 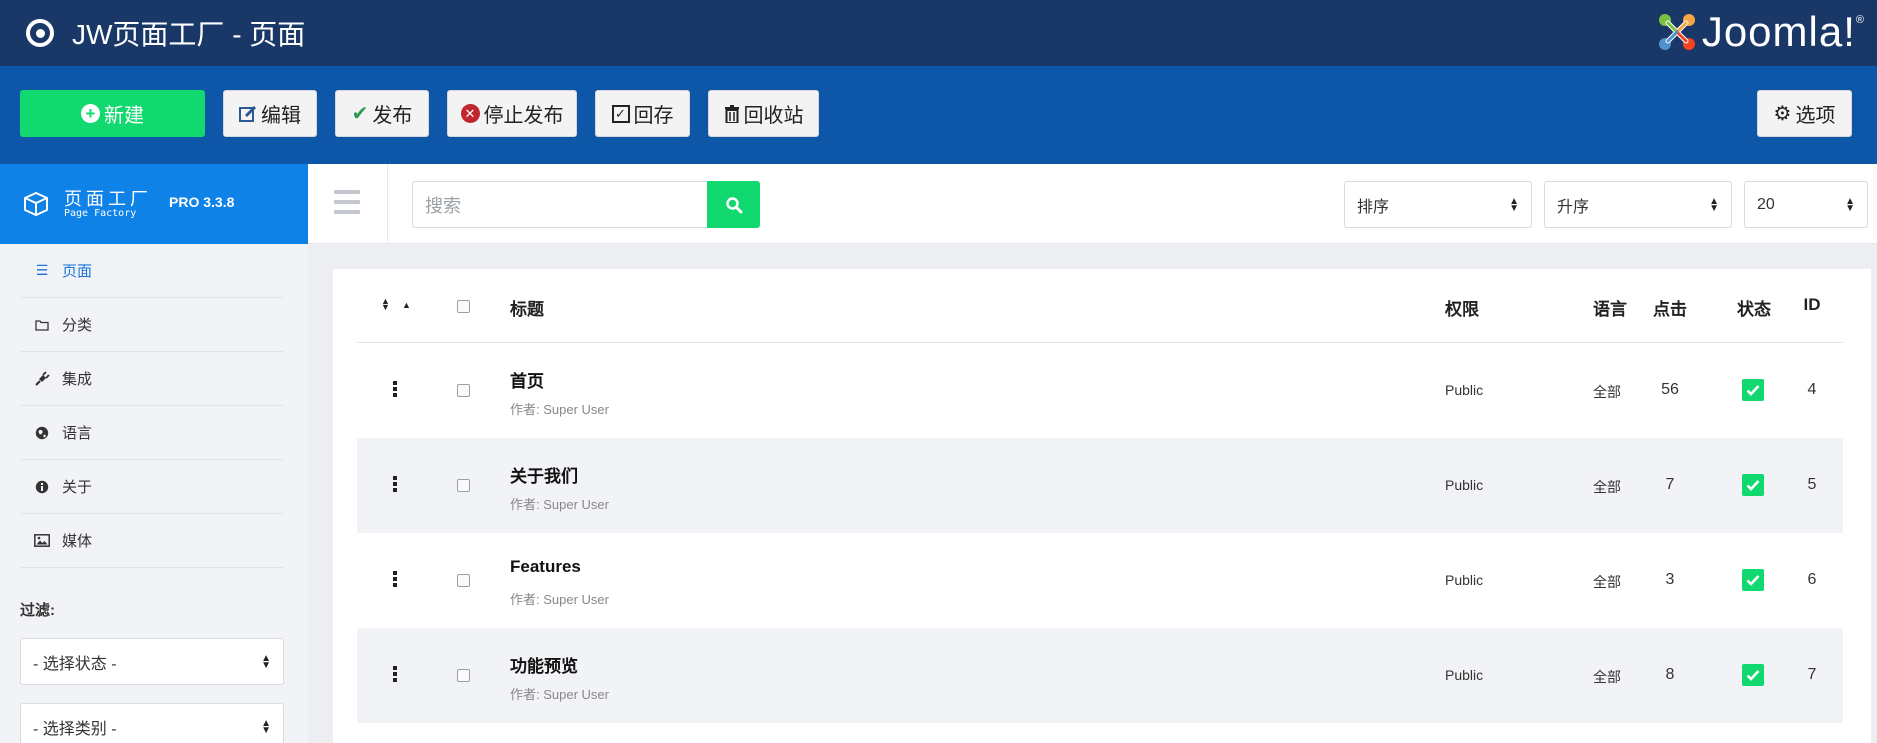 What do you see at coordinates (152, 271) in the screenshot?
I see `sidebar-item-pages: ☰ 页面` at bounding box center [152, 271].